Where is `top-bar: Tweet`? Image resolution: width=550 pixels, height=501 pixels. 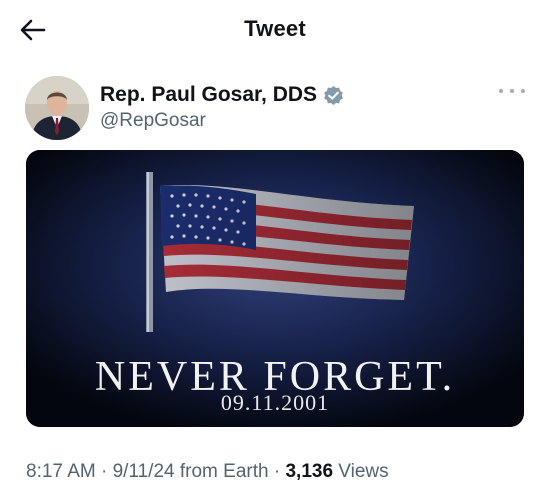 top-bar: Tweet is located at coordinates (275, 30).